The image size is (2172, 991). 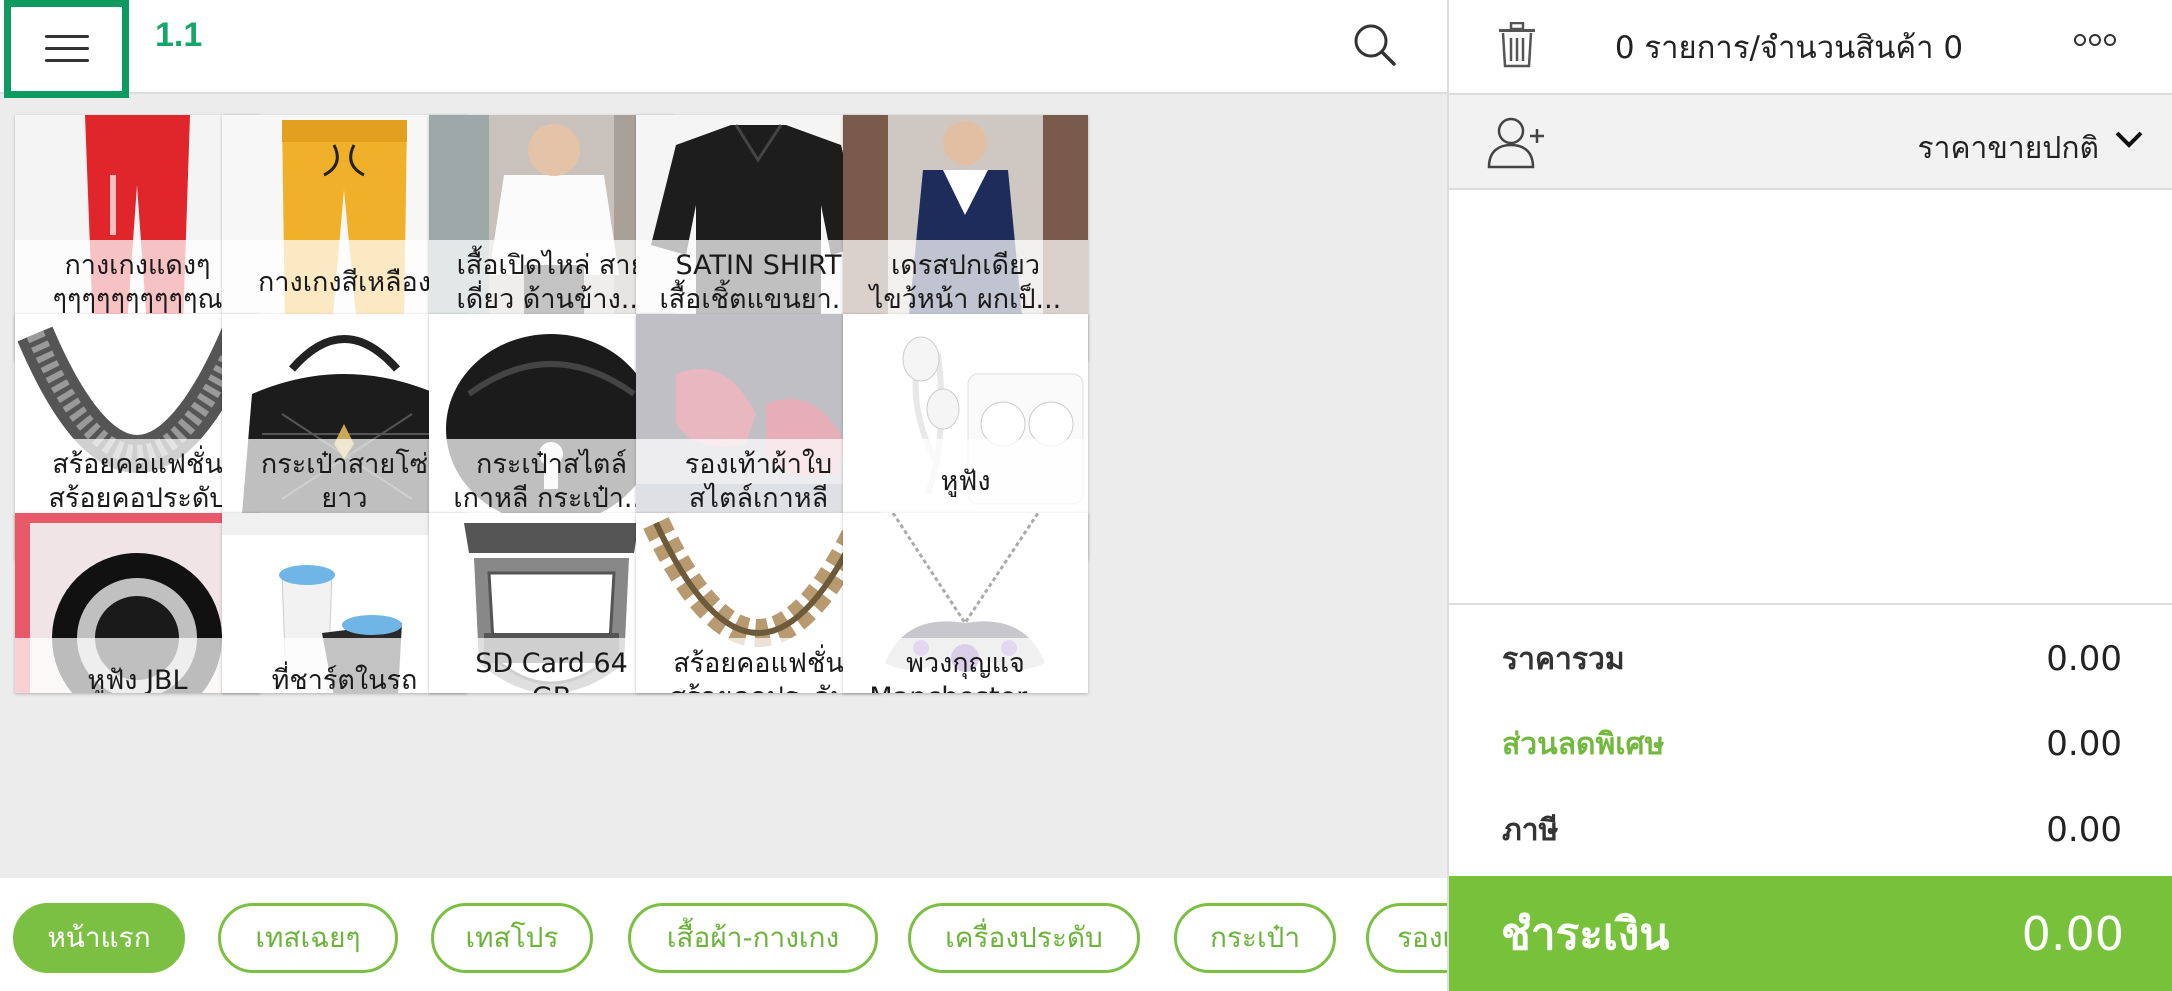 What do you see at coordinates (1812, 830) in the screenshot?
I see `tax-row: ภาษี 0.00` at bounding box center [1812, 830].